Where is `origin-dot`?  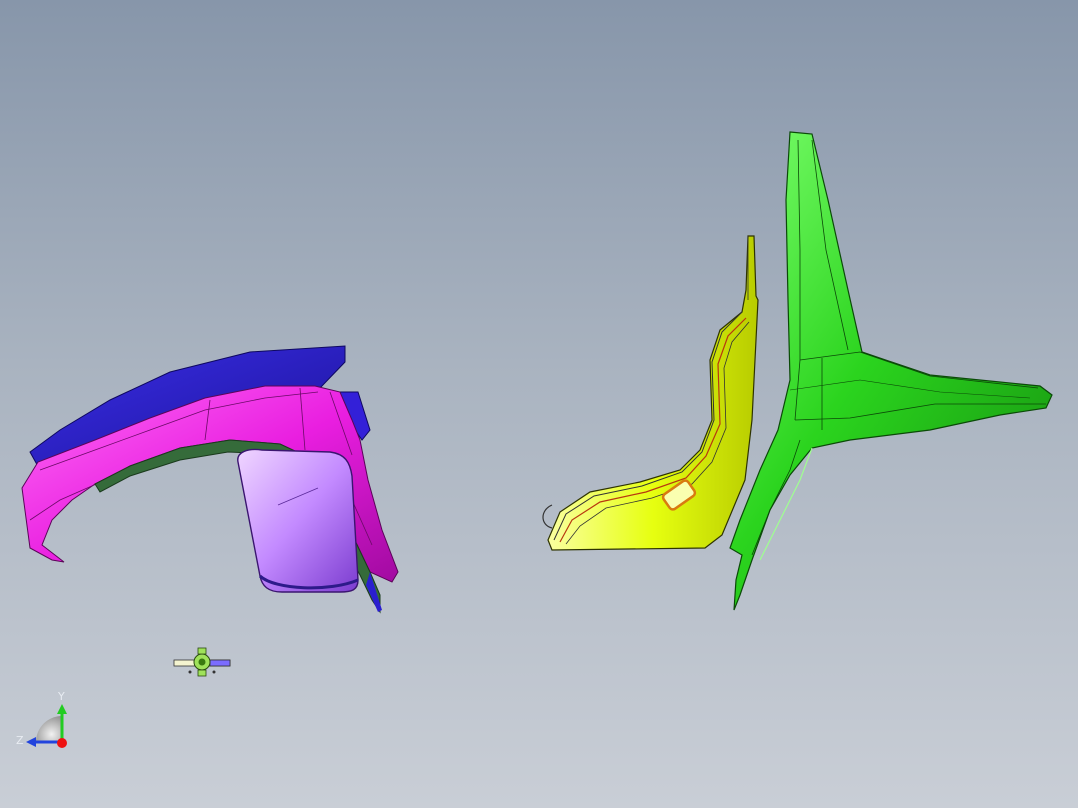 origin-dot is located at coordinates (62, 743).